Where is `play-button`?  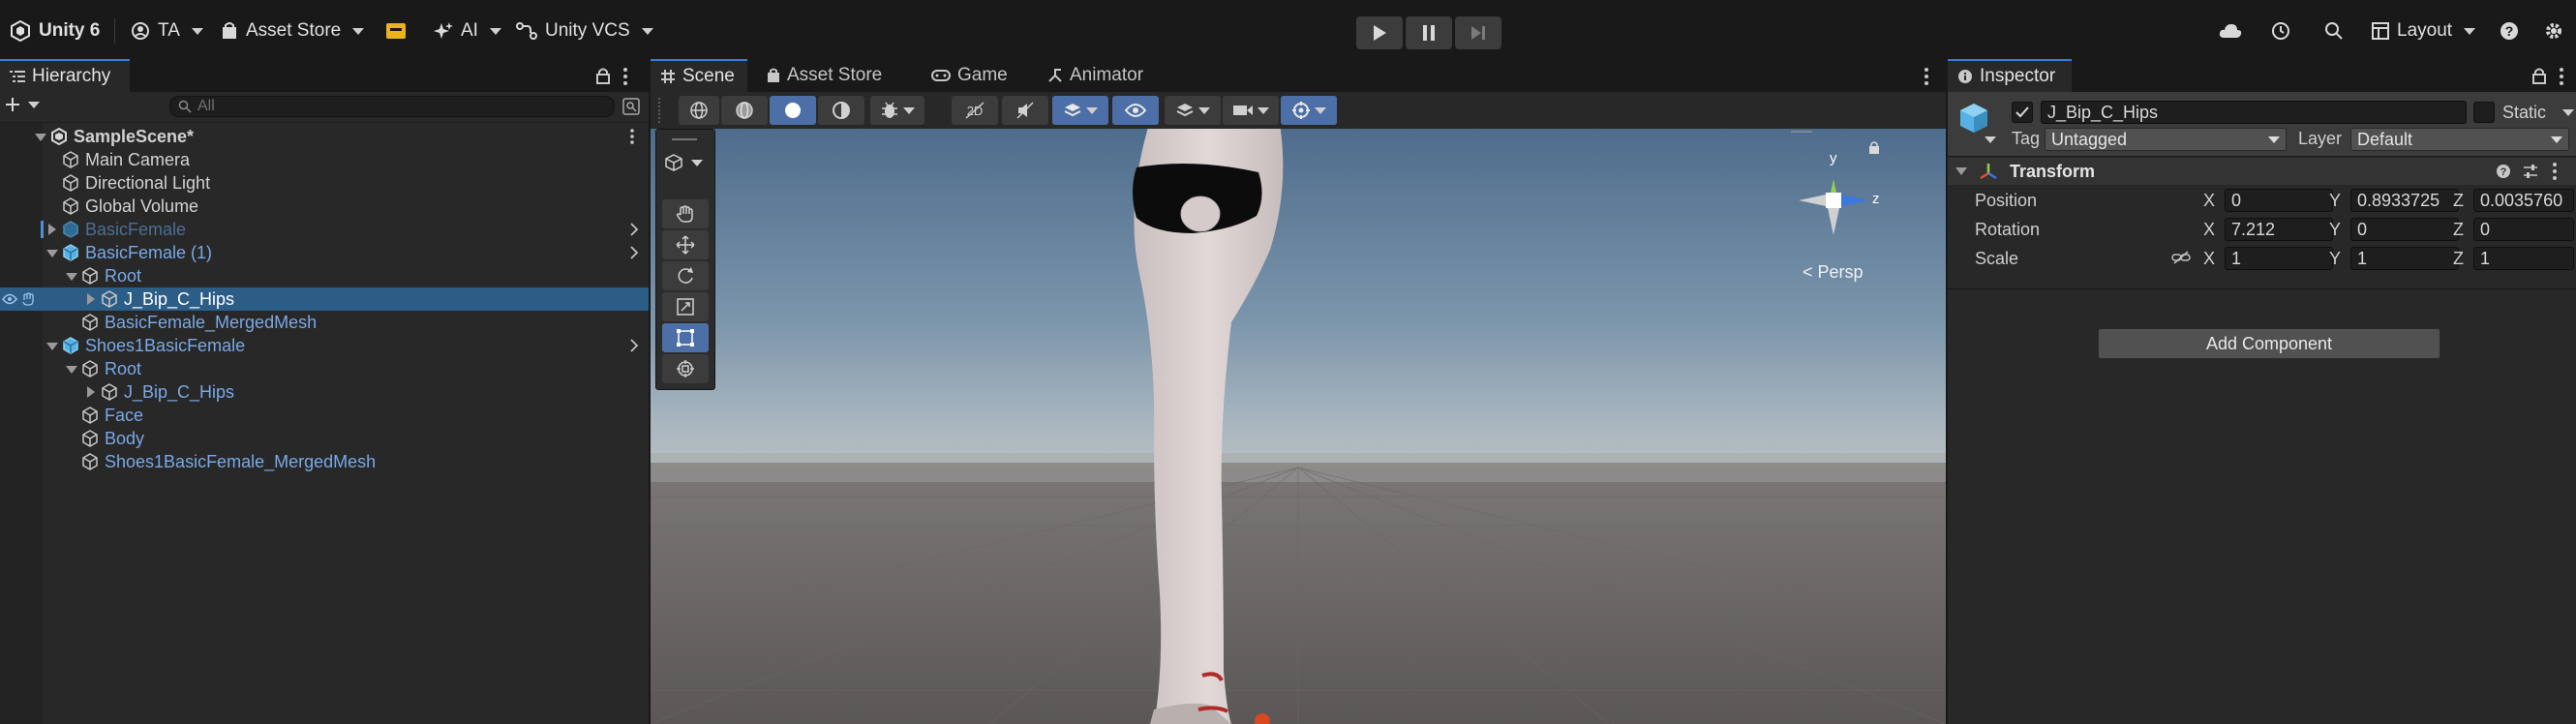 play-button is located at coordinates (1379, 32).